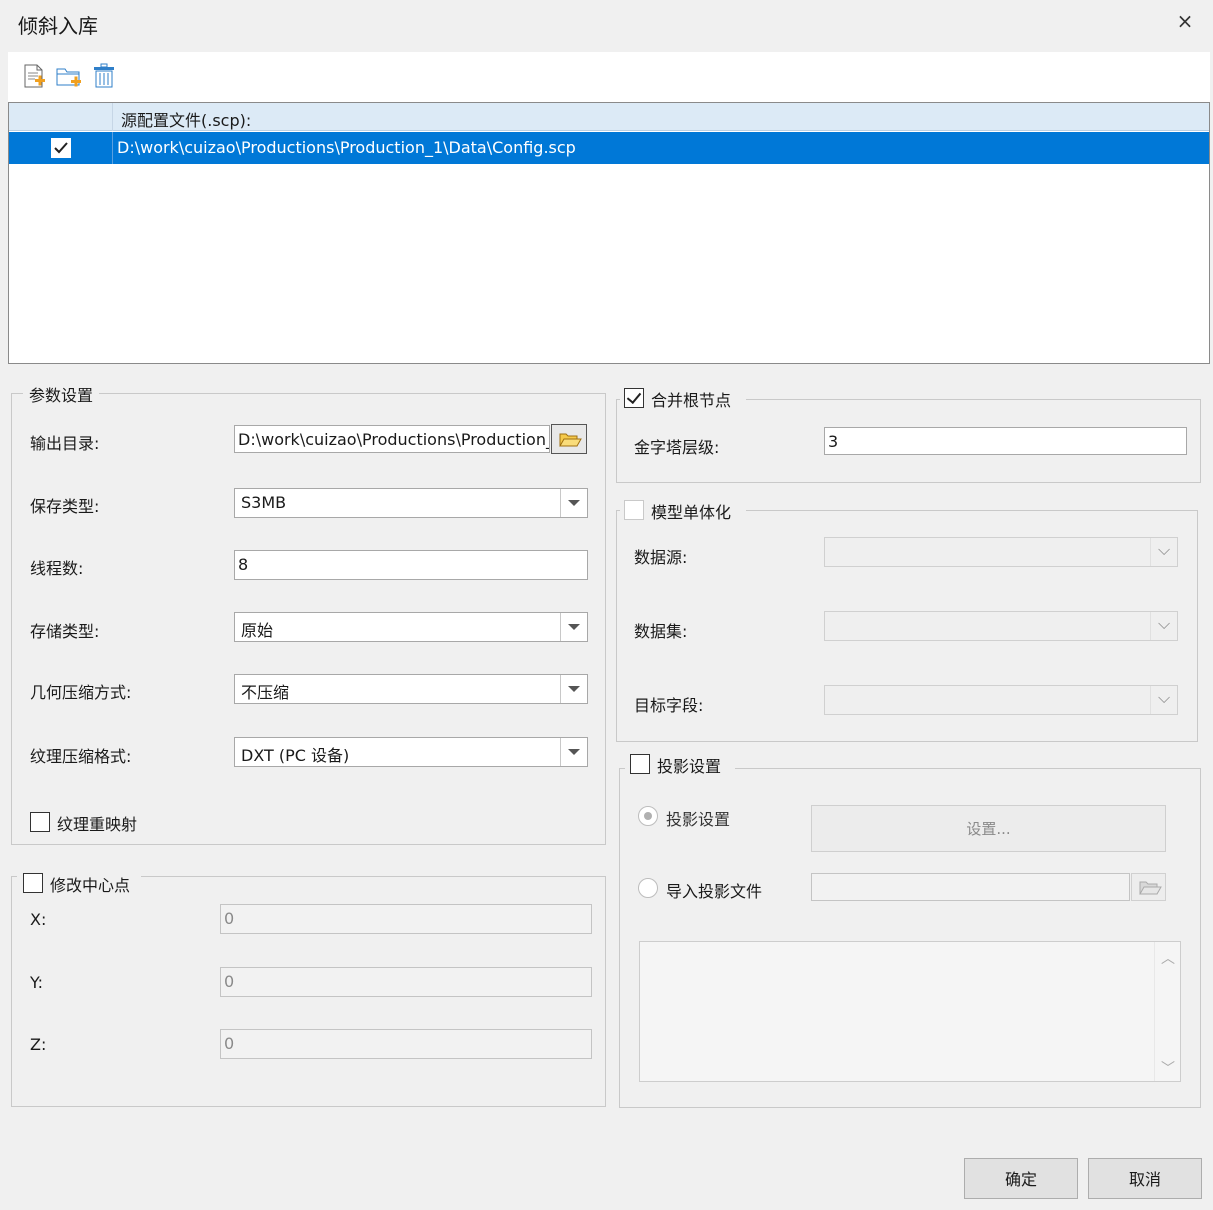 This screenshot has height=1210, width=1213. What do you see at coordinates (691, 512) in the screenshot?
I see `model-group-title: 模型单体化` at bounding box center [691, 512].